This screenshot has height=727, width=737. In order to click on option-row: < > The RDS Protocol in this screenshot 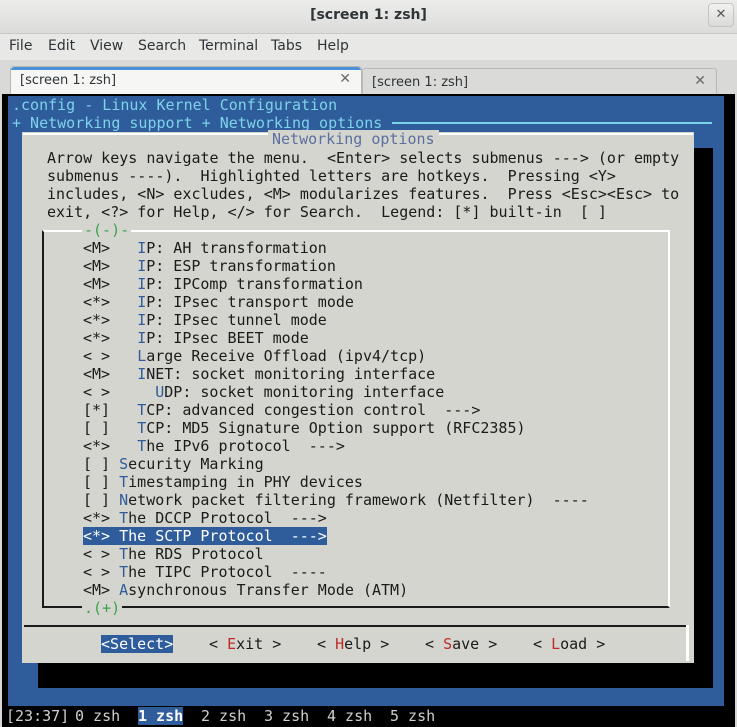, I will do `click(173, 554)`.